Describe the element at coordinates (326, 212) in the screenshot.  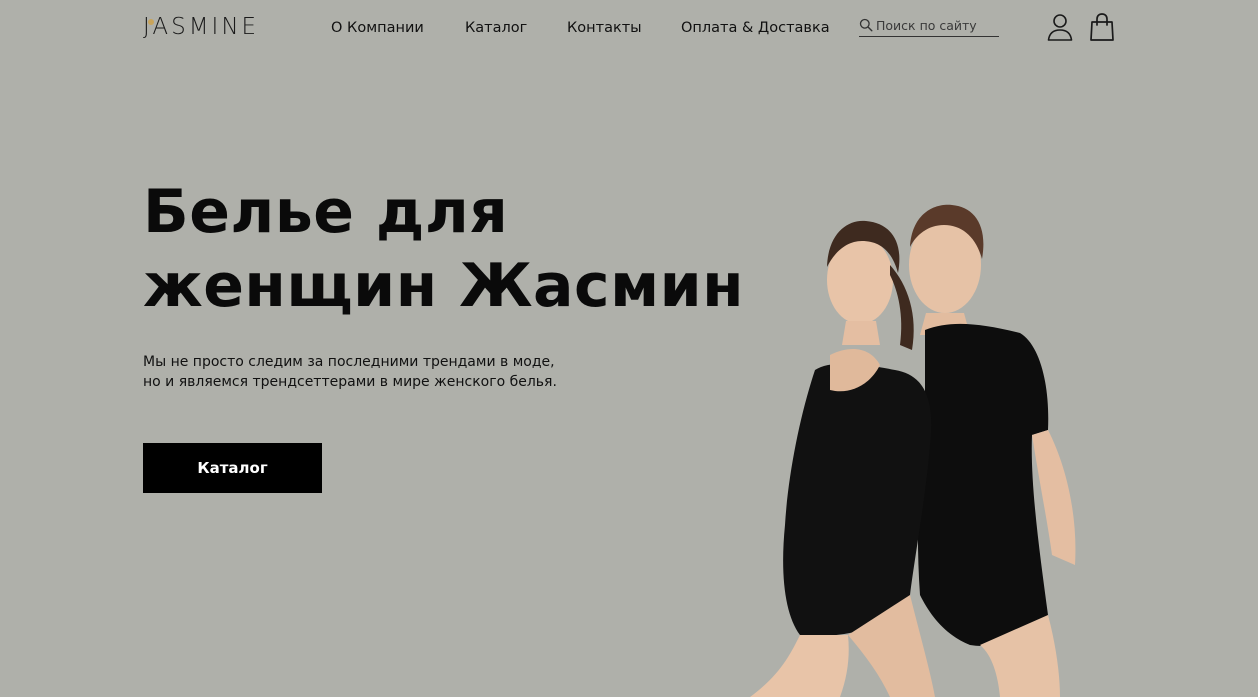
I see `hero-title-line-1: Белье для` at that location.